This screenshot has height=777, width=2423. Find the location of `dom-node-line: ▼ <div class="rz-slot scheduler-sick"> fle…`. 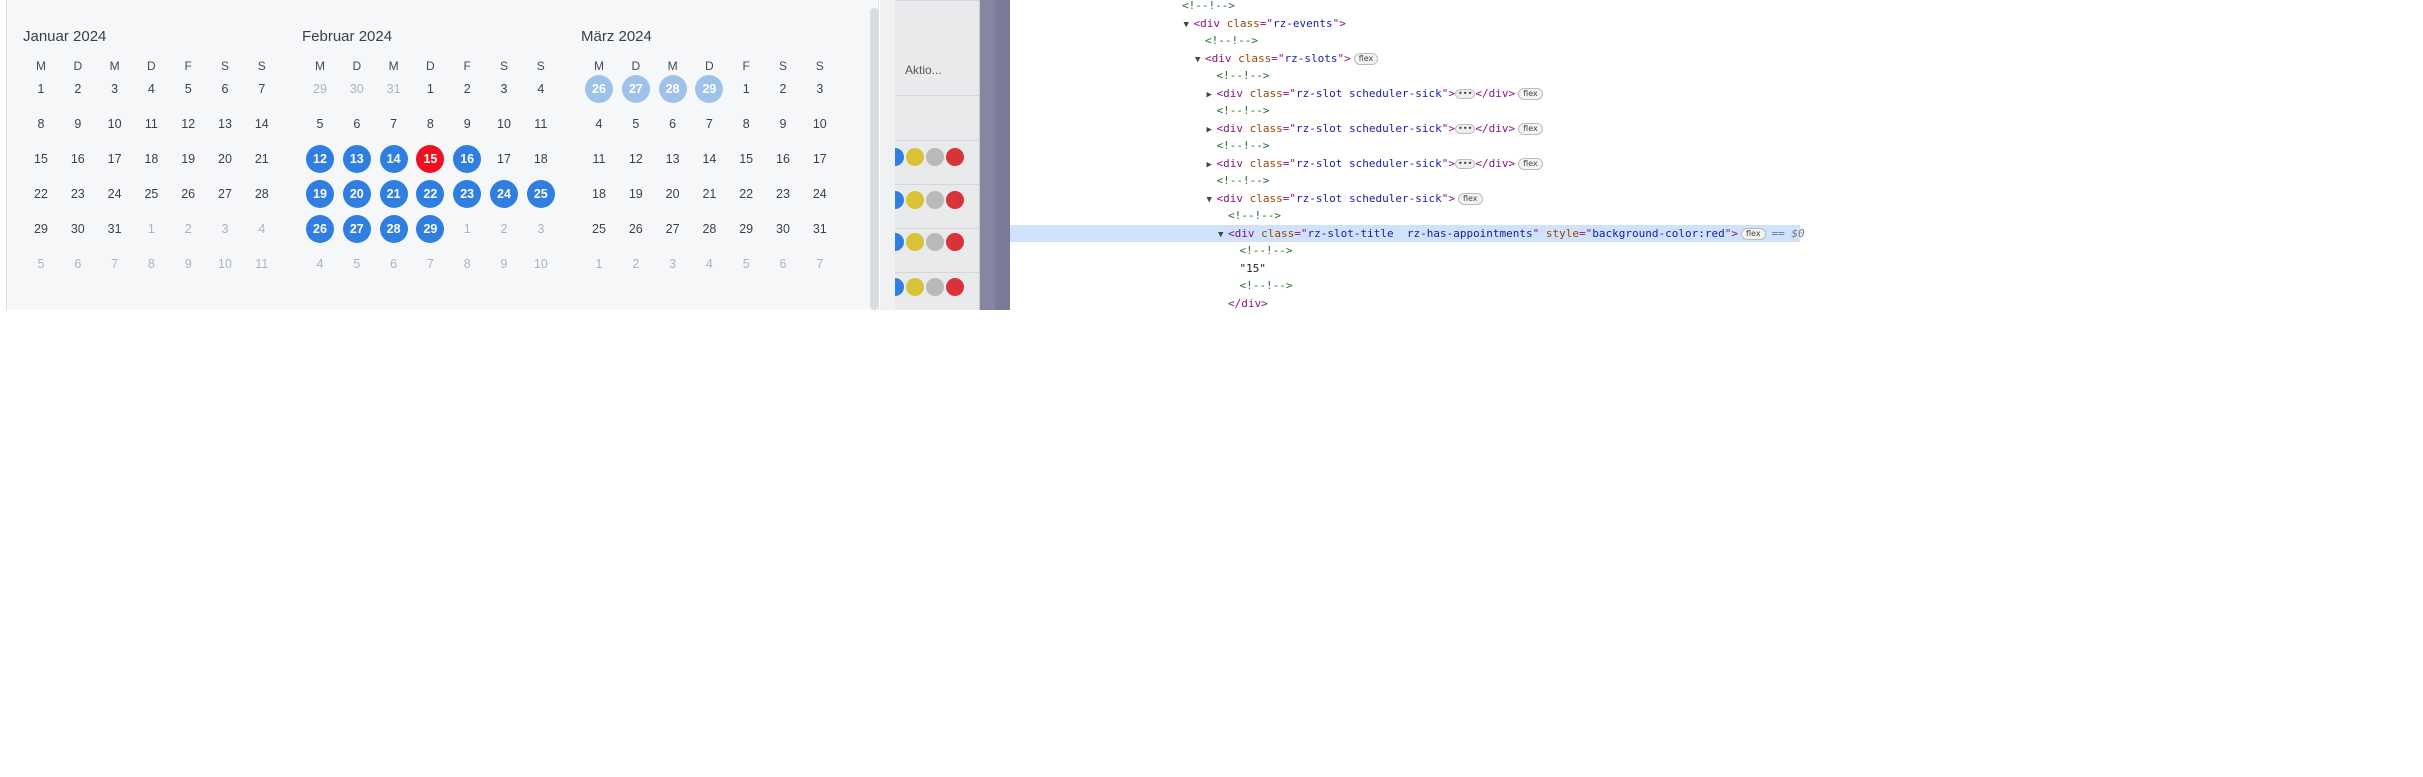

dom-node-line: ▼ <div class="rz-slot scheduler-sick"> fle… is located at coordinates (1716, 198).